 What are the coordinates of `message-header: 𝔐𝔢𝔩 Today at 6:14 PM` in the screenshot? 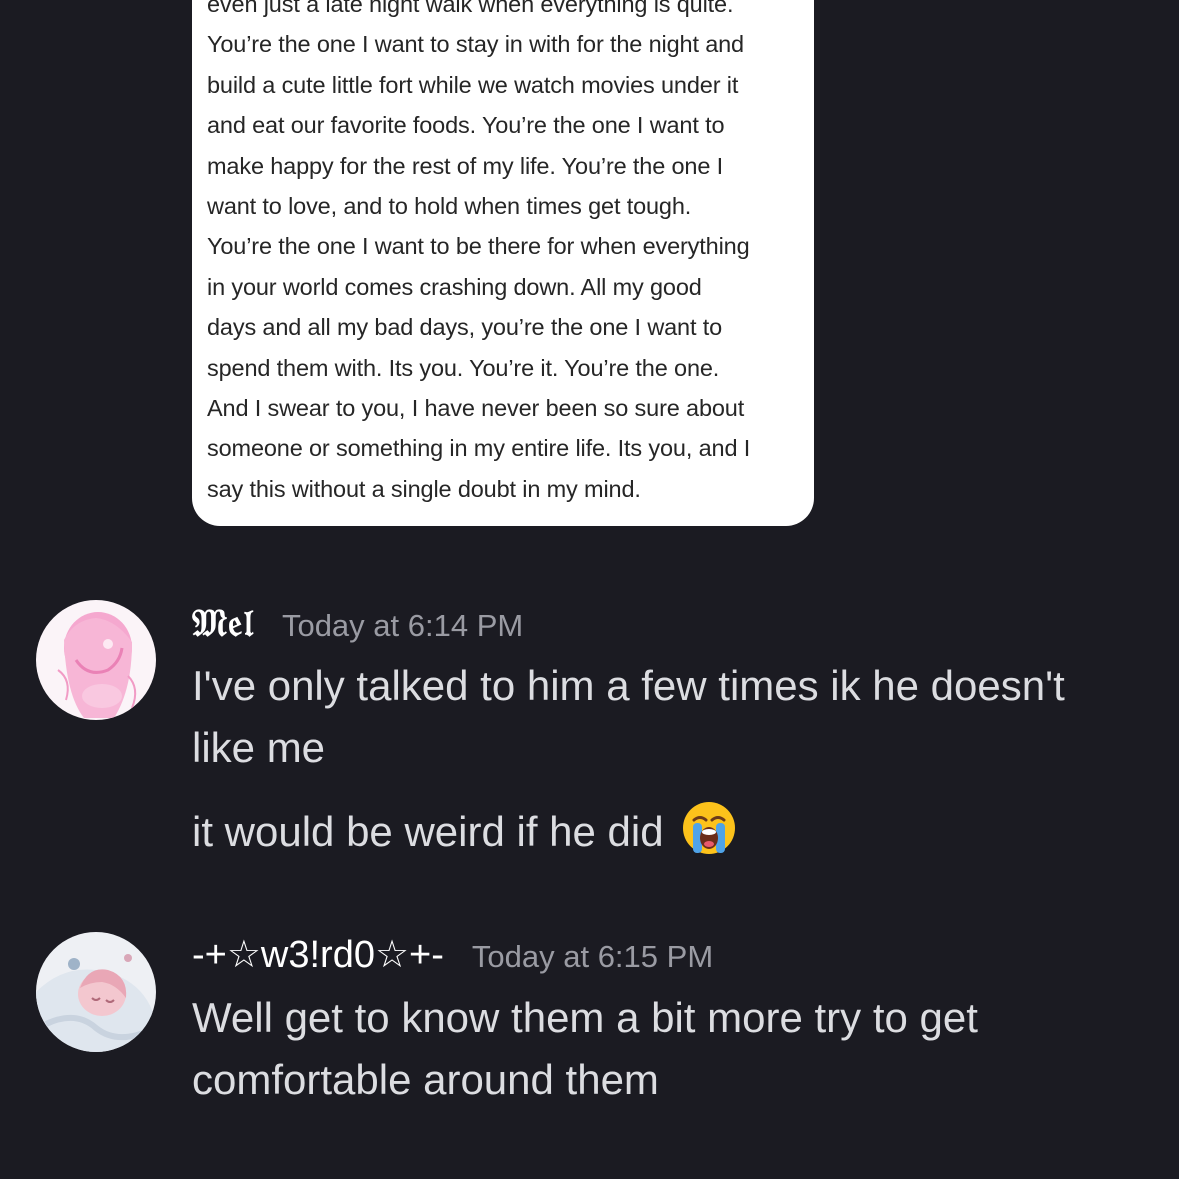 It's located at (357, 623).